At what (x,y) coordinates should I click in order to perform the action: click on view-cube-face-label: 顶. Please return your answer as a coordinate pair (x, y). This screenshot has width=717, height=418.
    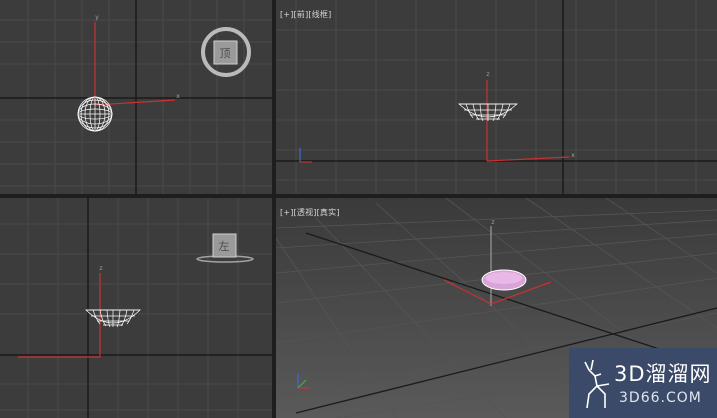
    Looking at the image, I should click on (225, 53).